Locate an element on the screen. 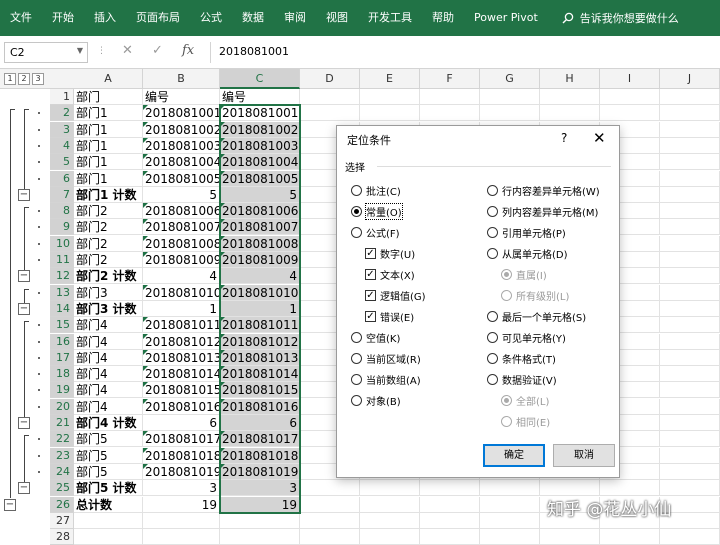 Image resolution: width=720 pixels, height=545 pixels. radio-data-validation: 数据验证(V) is located at coordinates (522, 379).